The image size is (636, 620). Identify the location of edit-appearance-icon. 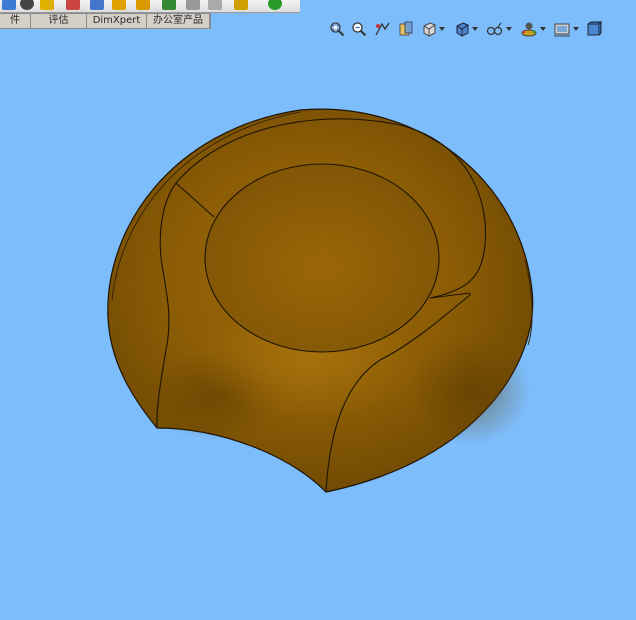
(533, 29).